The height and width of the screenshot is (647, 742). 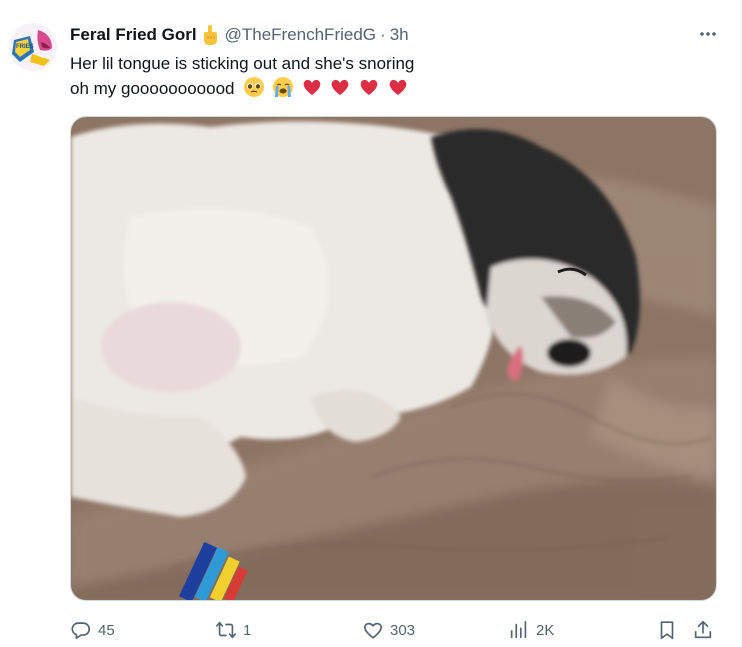 I want to click on tweet-text-line-2: oh my gooooooooood, so click(x=152, y=88).